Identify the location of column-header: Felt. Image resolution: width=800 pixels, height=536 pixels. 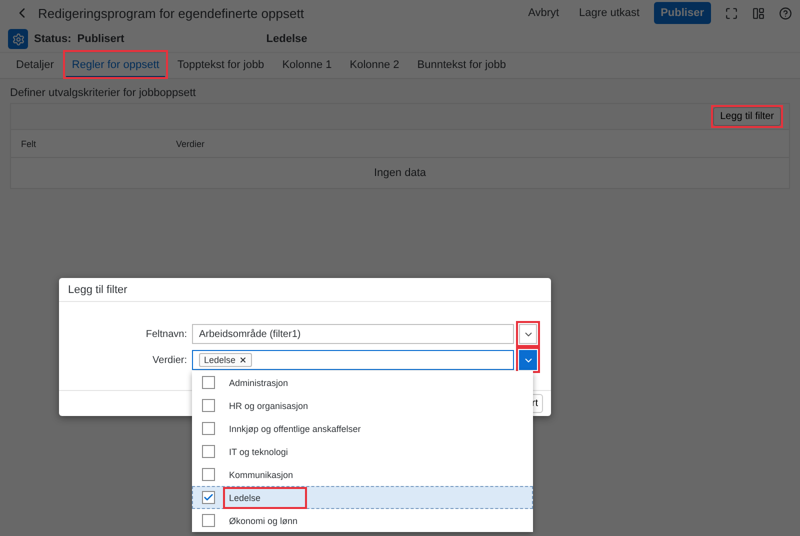
(29, 143).